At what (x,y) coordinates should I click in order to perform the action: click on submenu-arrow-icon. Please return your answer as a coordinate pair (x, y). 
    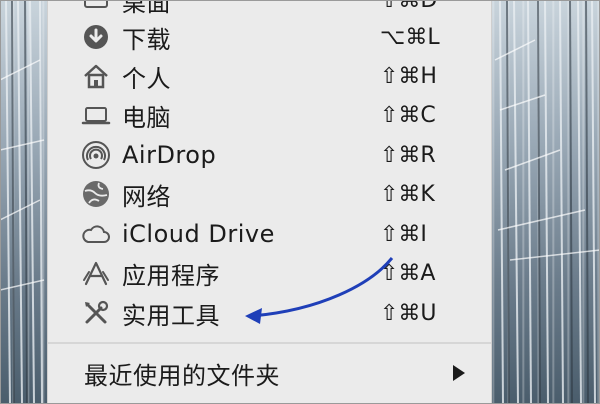
    Looking at the image, I should click on (459, 373).